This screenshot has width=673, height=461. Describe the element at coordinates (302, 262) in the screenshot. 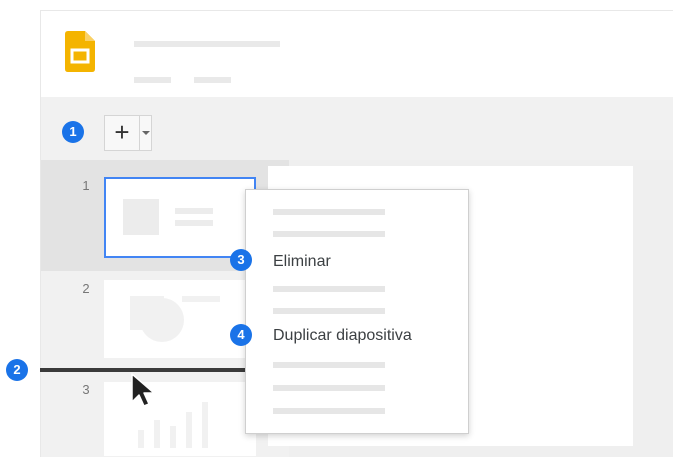

I see `menu-item-delete: Eliminar` at that location.